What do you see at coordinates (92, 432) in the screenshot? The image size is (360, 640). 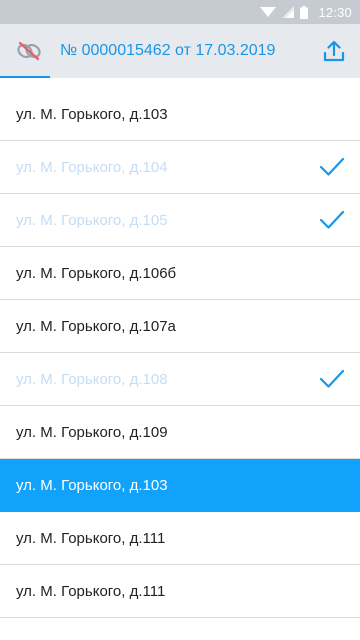 I see `list-item-label: ул. М. Горького, д.109` at bounding box center [92, 432].